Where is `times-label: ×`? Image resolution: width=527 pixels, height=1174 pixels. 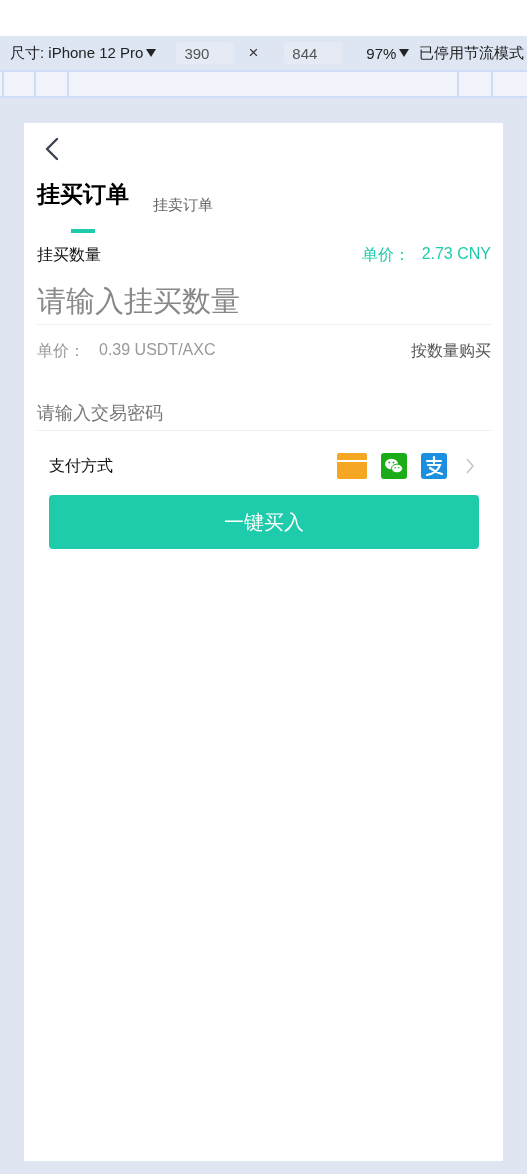 times-label: × is located at coordinates (253, 53).